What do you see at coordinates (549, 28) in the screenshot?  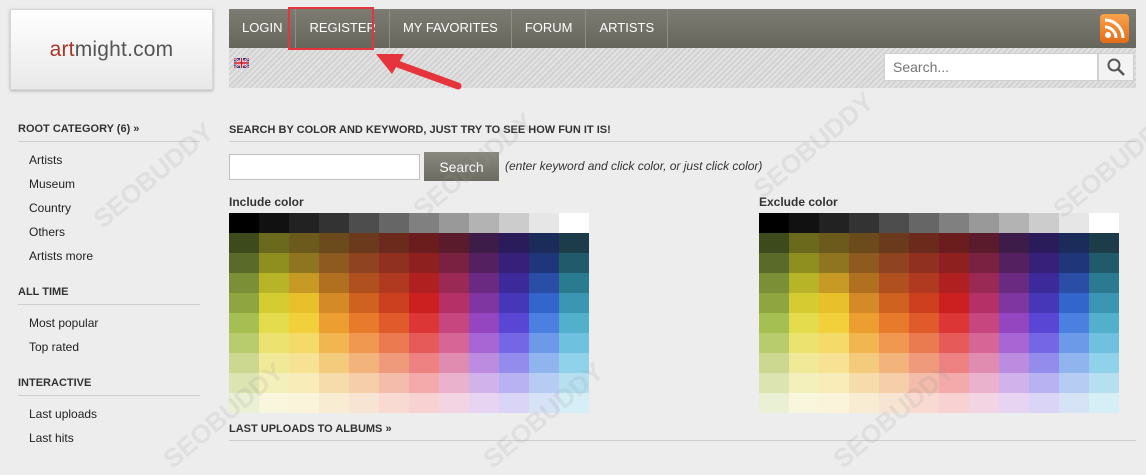 I see `nav-forum: FORUM` at bounding box center [549, 28].